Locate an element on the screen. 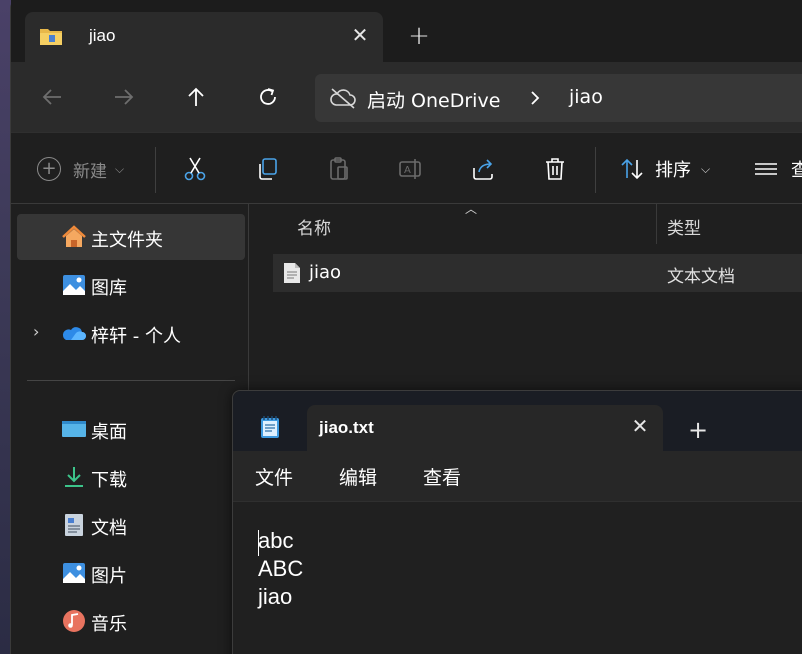 The image size is (802, 654). explorer-nav-bar: 启动 OneDrive jiao is located at coordinates (406, 97).